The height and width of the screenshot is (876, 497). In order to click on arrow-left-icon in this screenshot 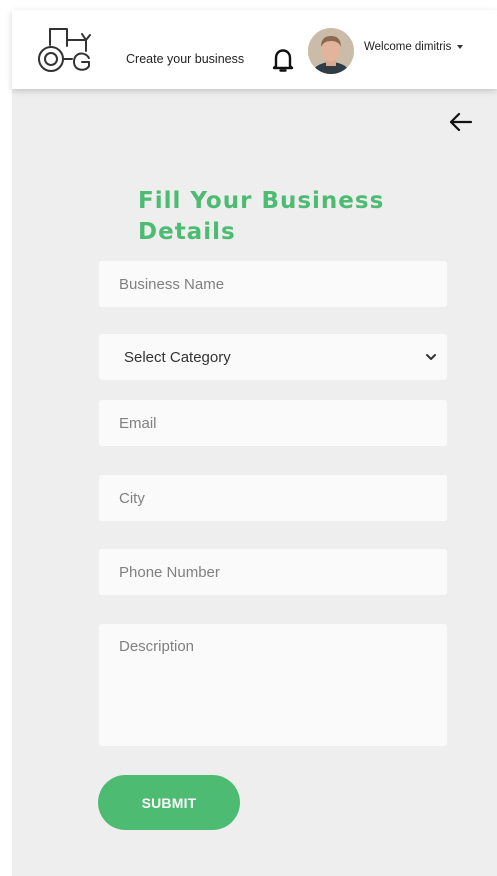, I will do `click(461, 122)`.